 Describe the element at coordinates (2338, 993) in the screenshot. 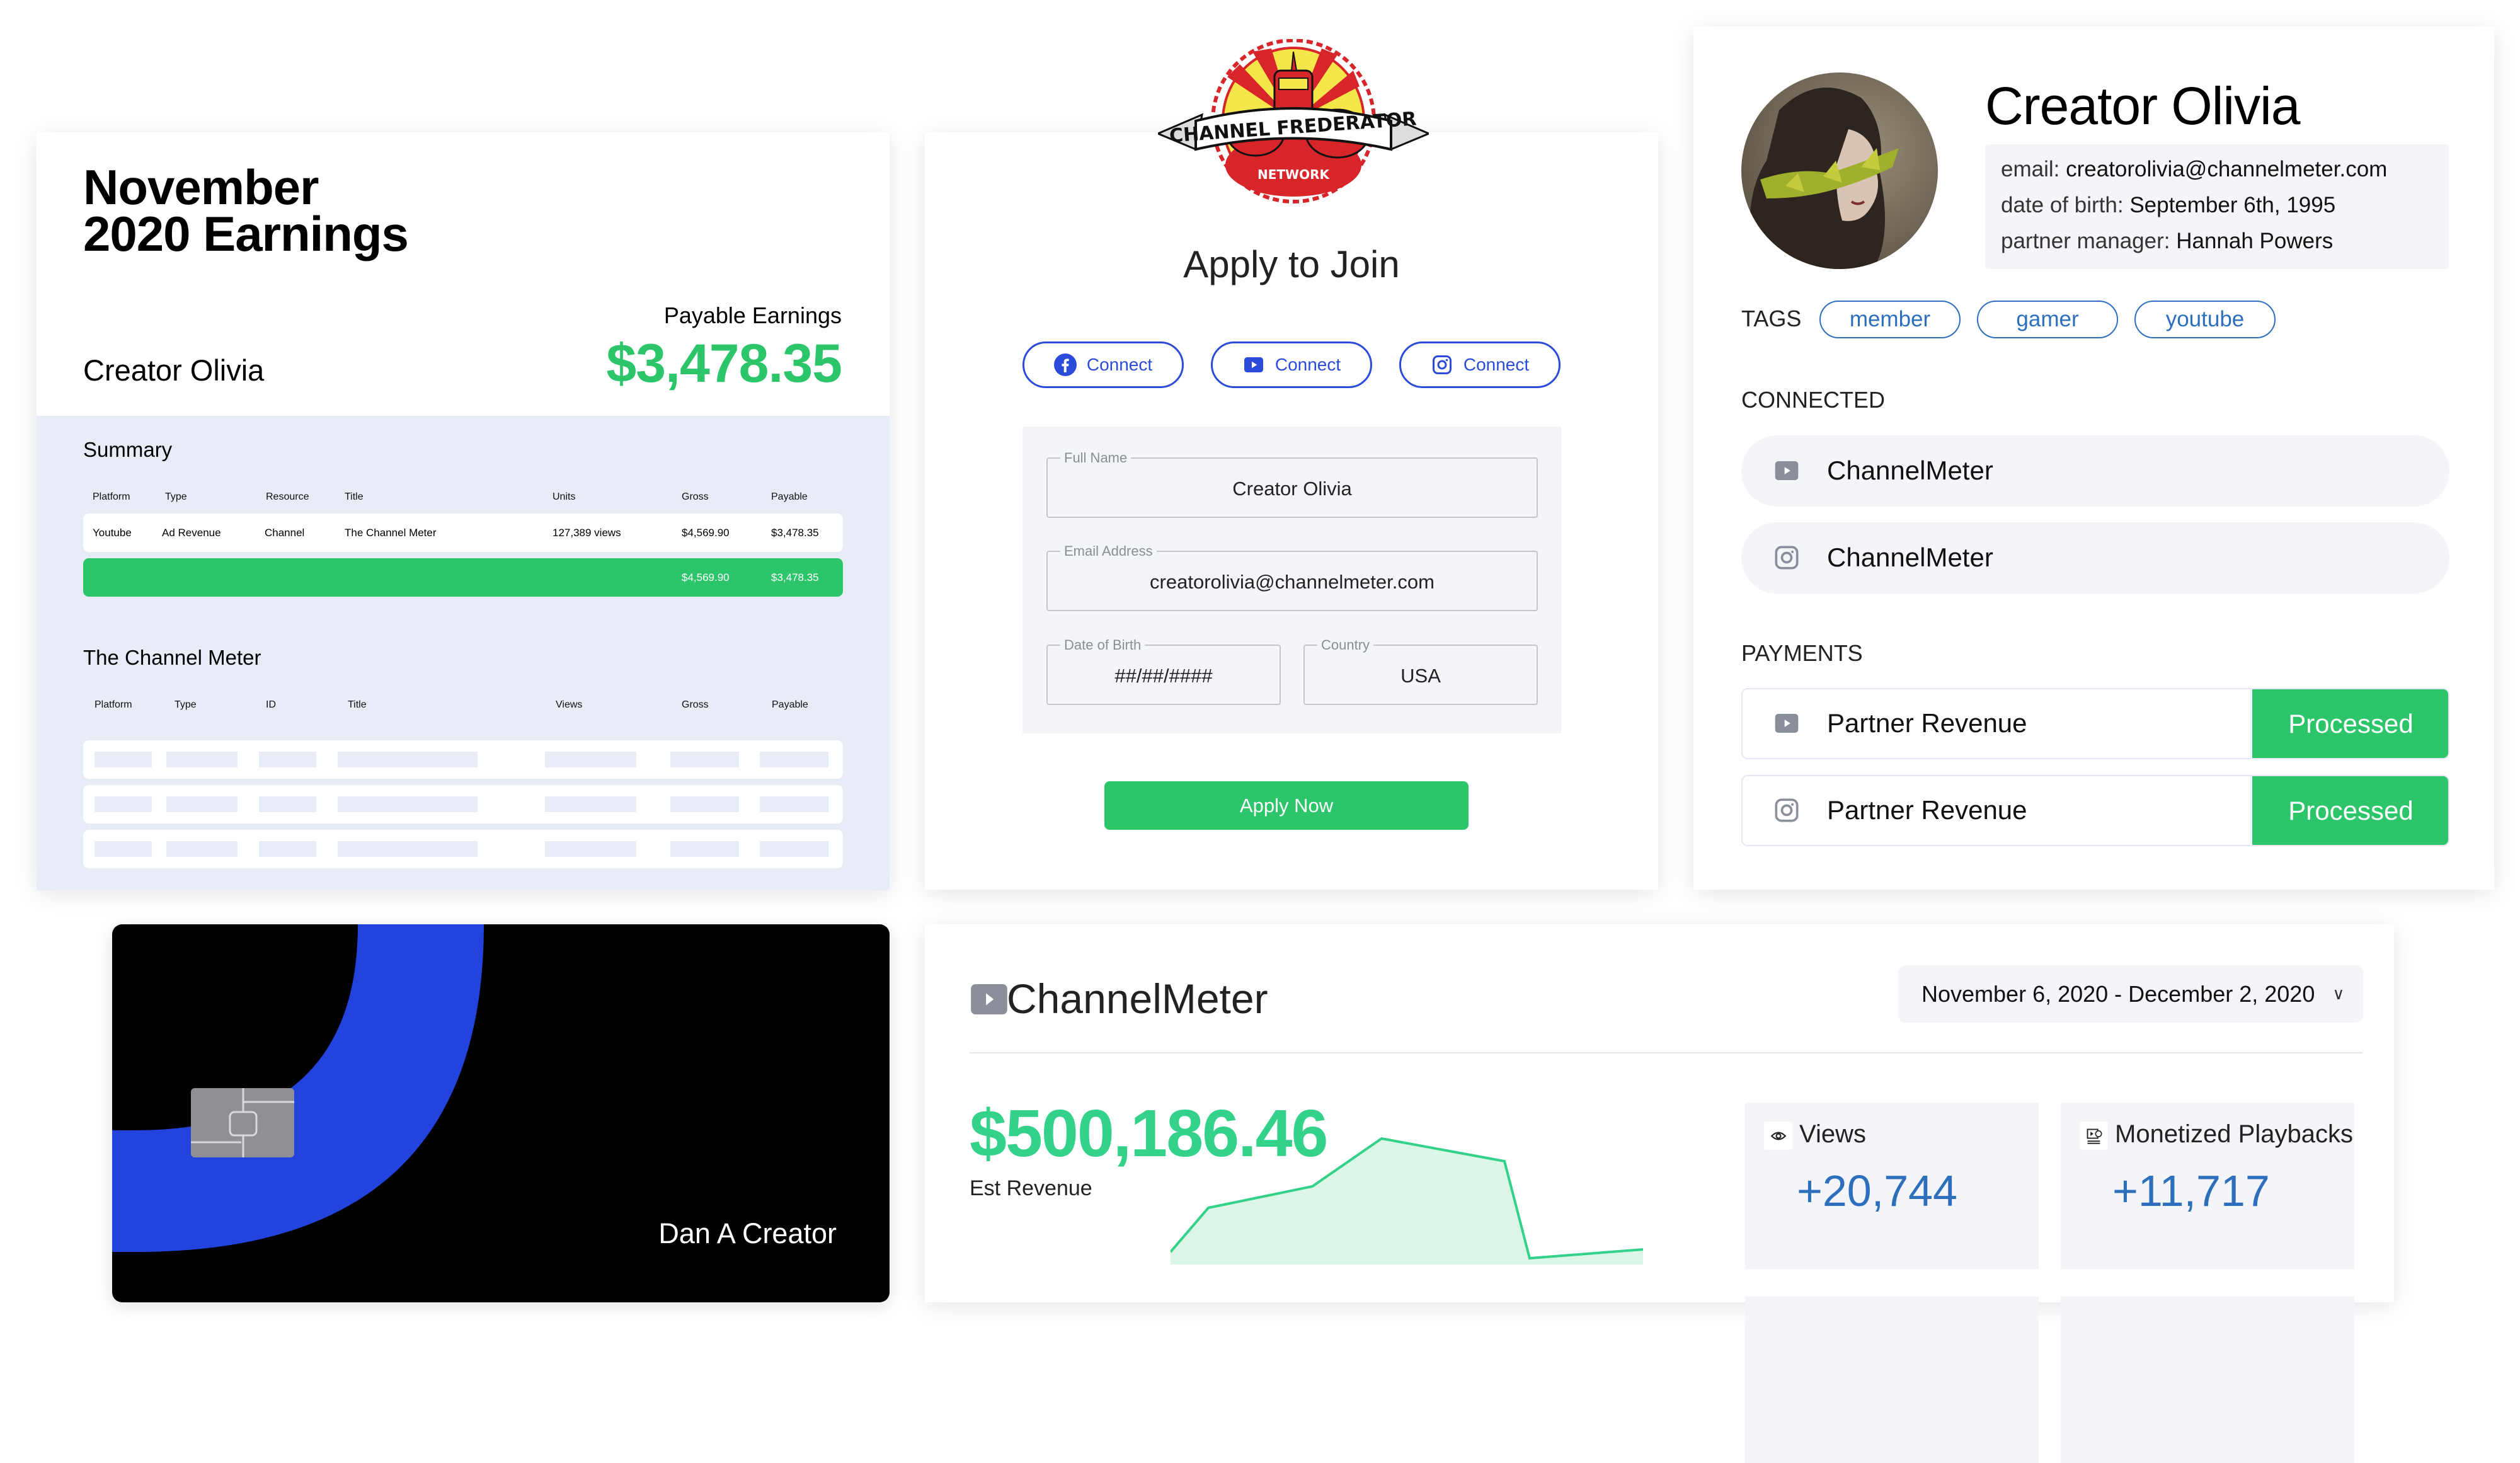

I see `chevron-down-icon: ∨` at that location.